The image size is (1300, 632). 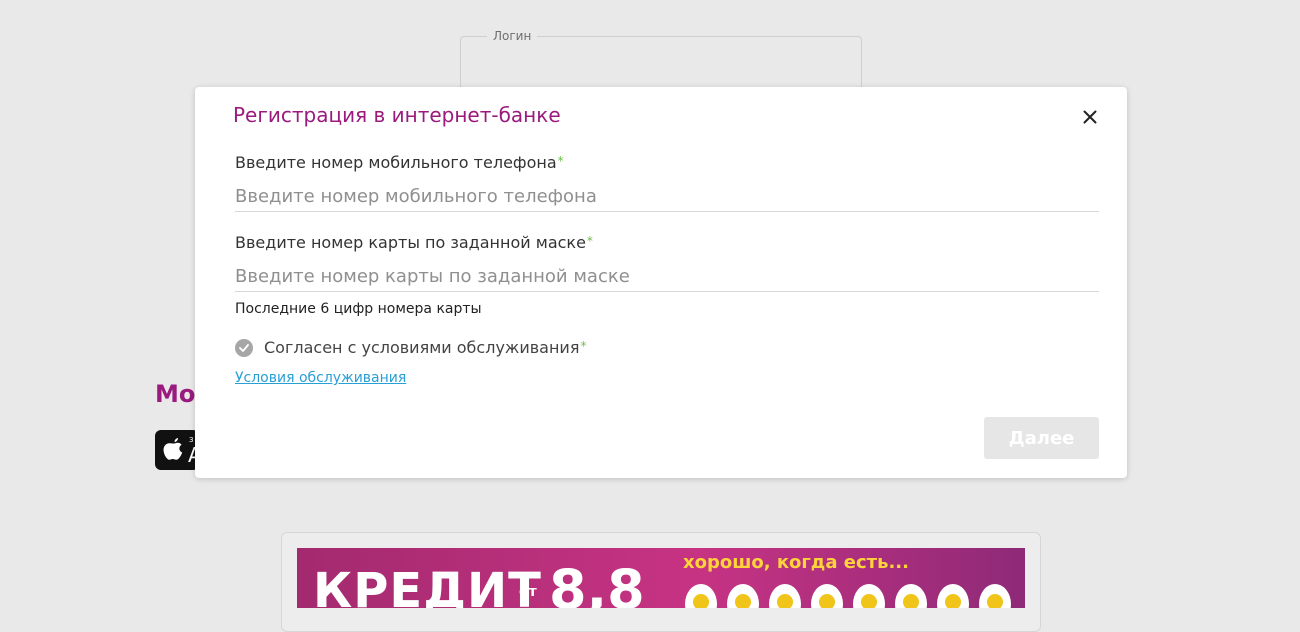 I want to click on mobile-bank-title: Мобильный банк, so click(x=175, y=394).